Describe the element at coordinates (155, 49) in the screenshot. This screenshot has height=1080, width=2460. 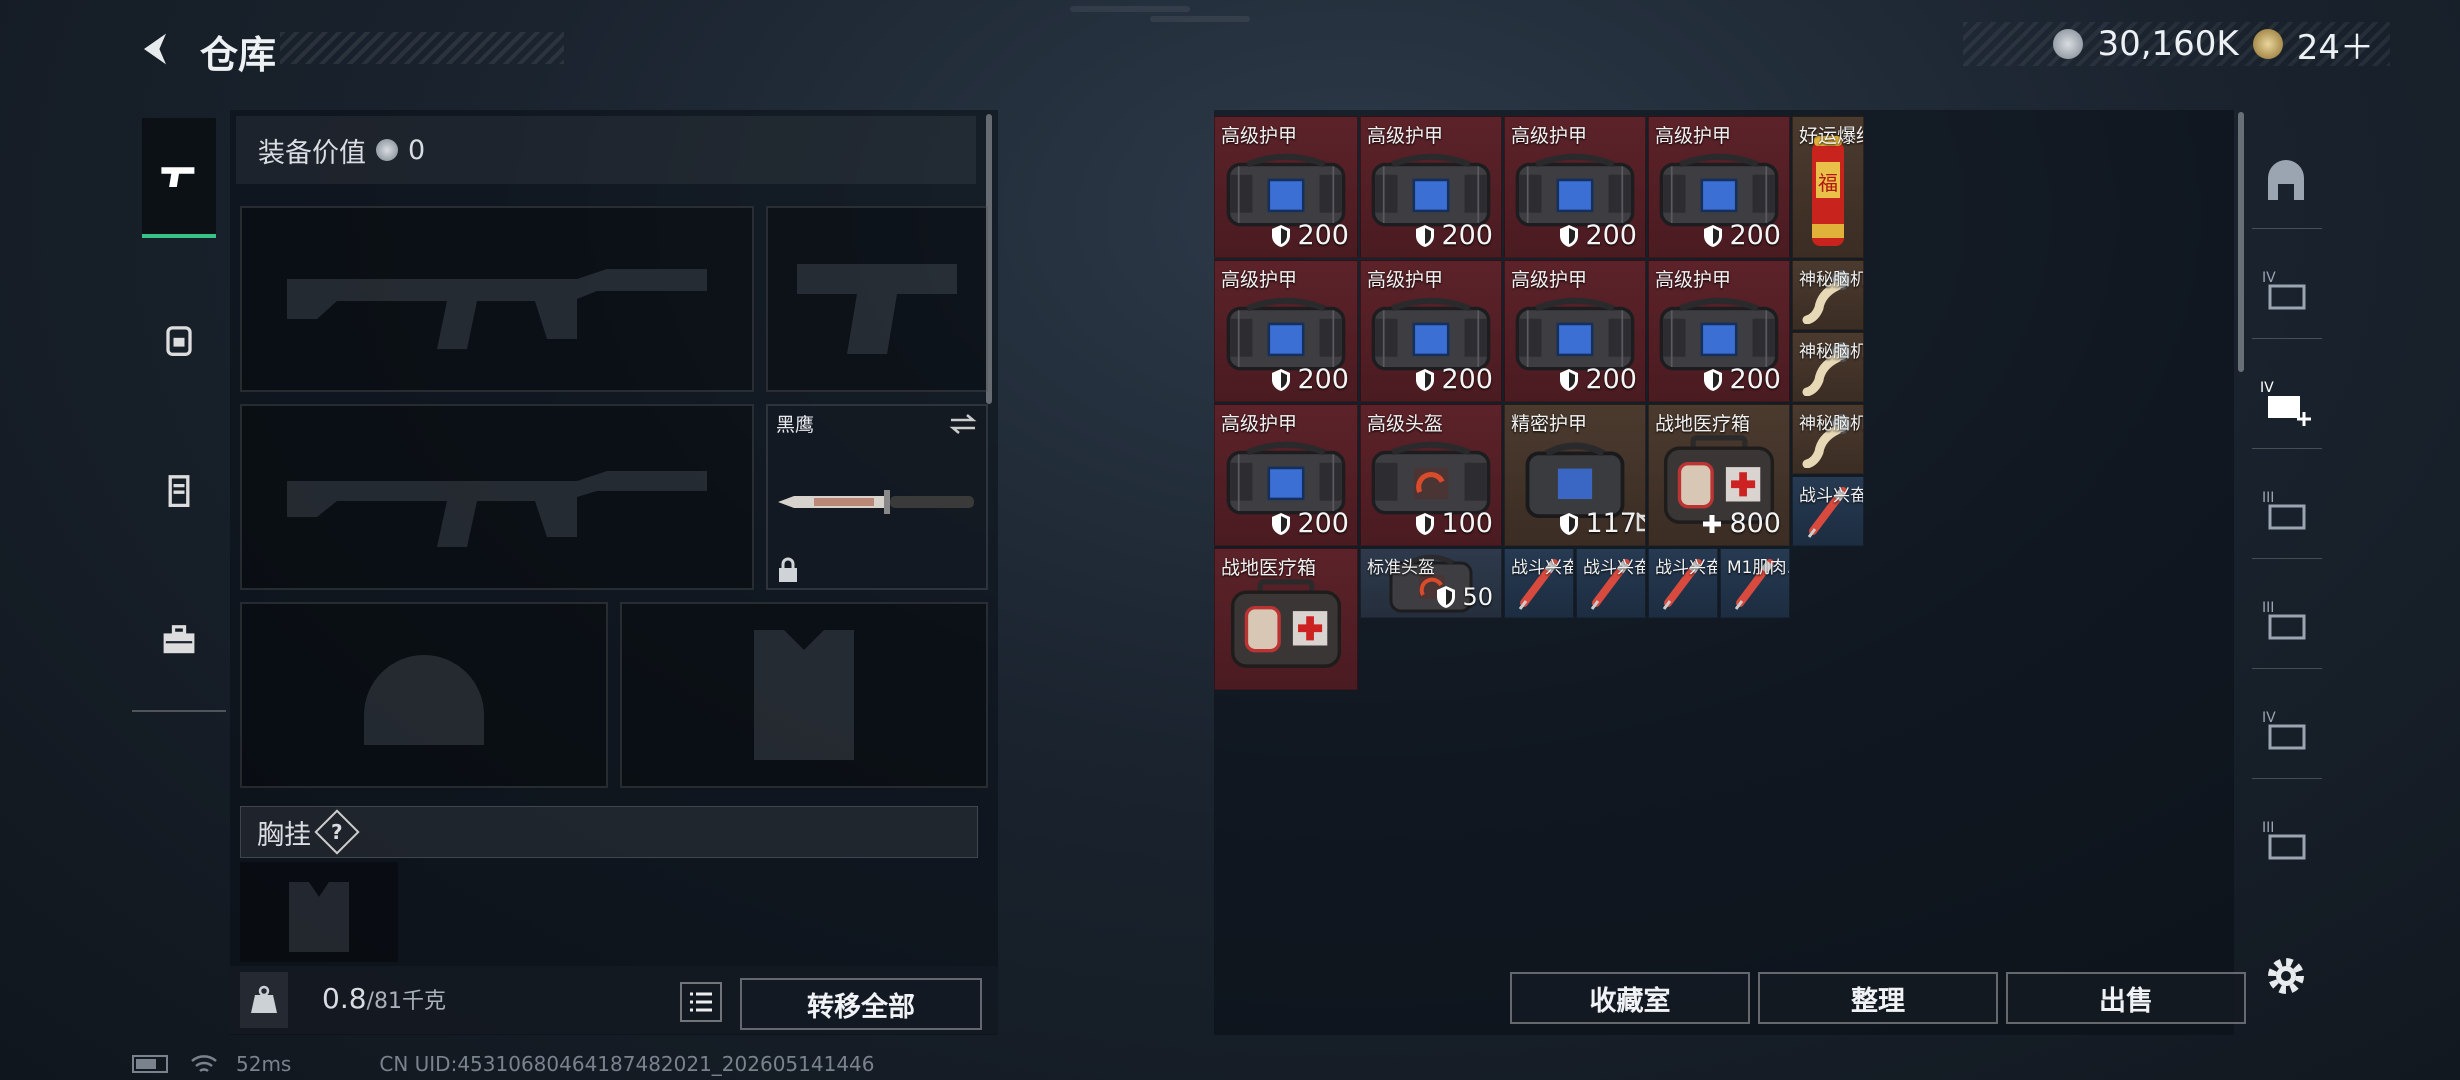
I see `back-button` at that location.